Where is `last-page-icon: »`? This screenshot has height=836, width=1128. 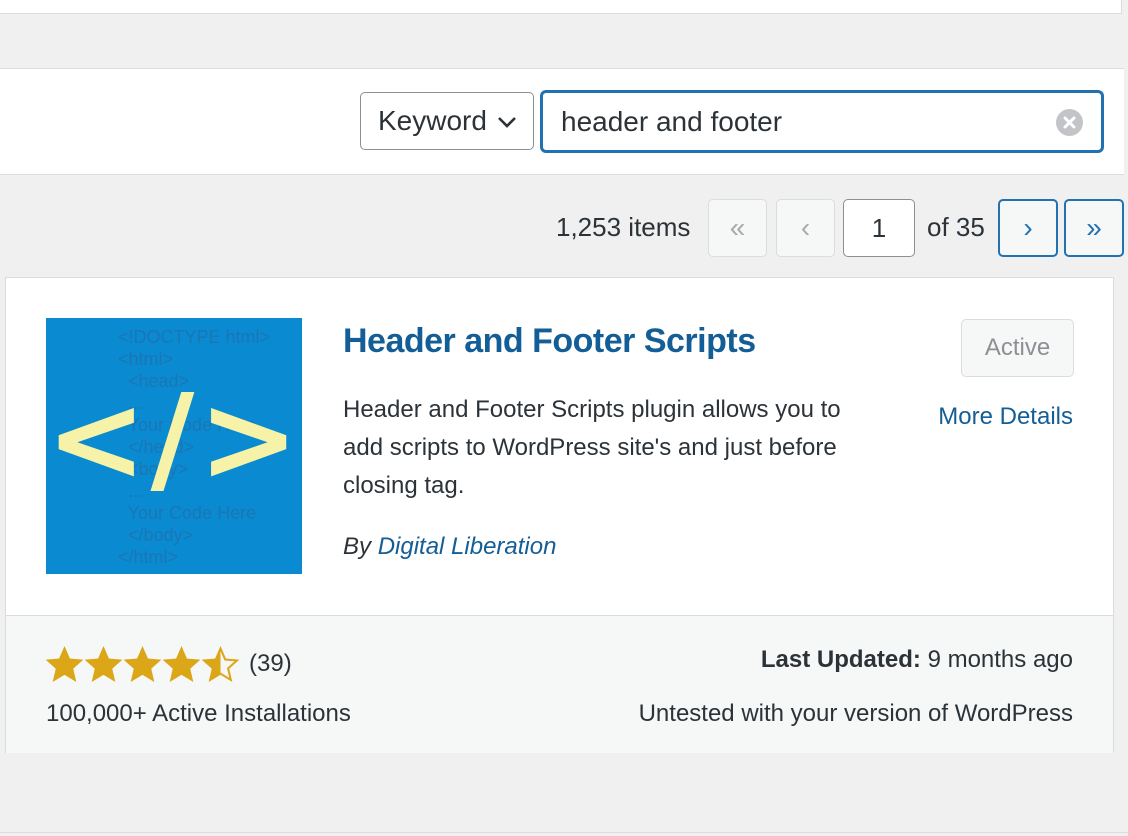 last-page-icon: » is located at coordinates (1094, 227).